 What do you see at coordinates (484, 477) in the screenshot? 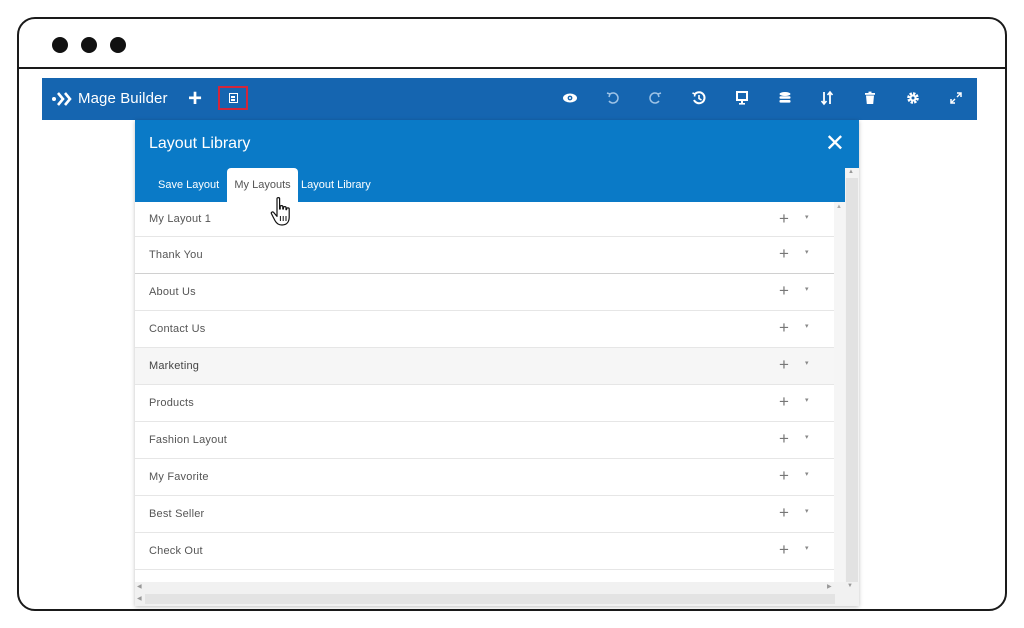
I see `list-item: My Favorite + ▾` at bounding box center [484, 477].